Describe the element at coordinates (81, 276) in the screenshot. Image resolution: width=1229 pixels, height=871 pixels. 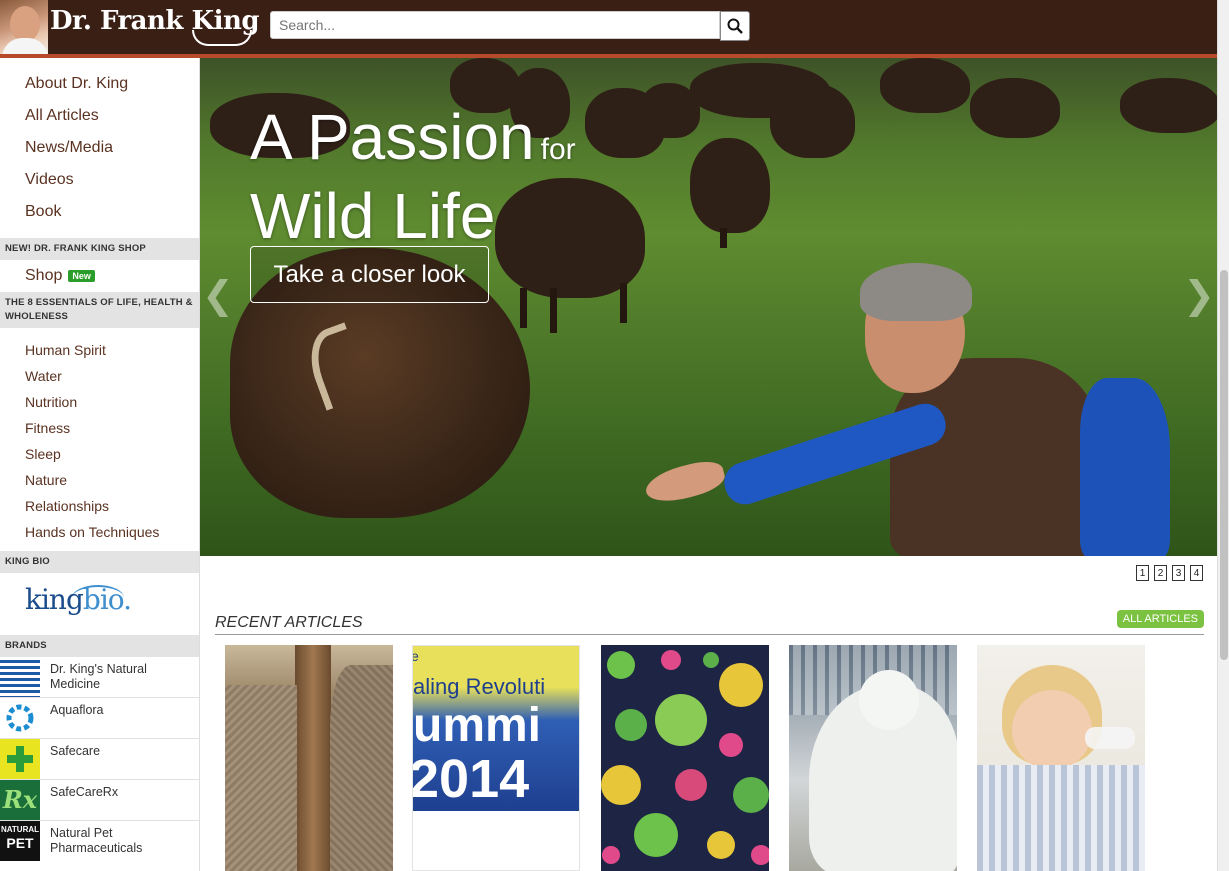
I see `new-badge: New` at that location.